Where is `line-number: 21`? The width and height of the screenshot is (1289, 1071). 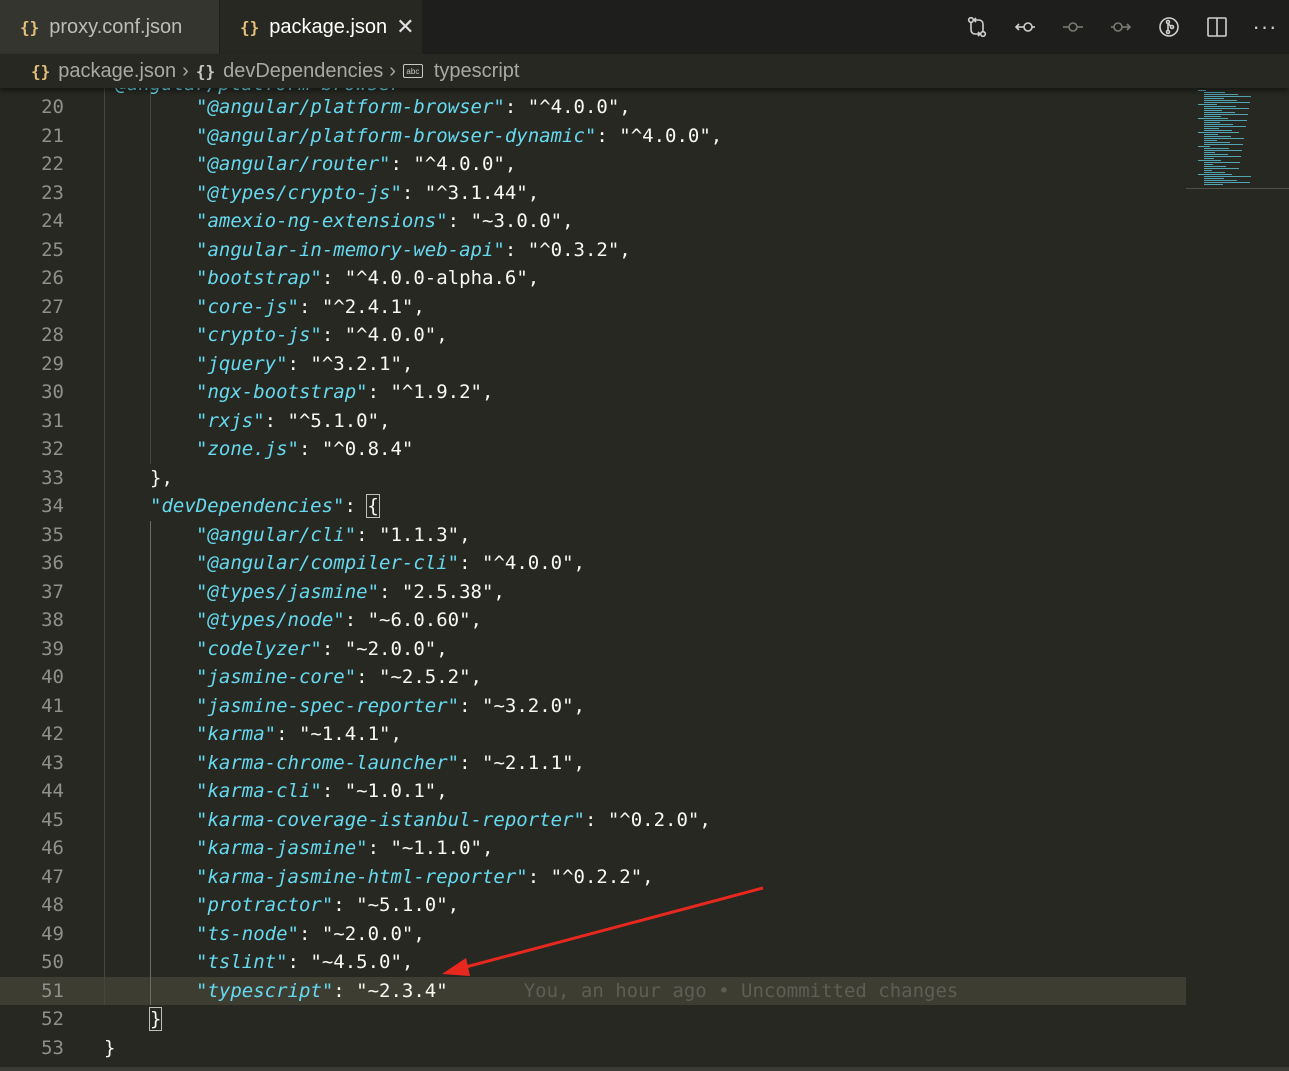
line-number: 21 is located at coordinates (52, 135).